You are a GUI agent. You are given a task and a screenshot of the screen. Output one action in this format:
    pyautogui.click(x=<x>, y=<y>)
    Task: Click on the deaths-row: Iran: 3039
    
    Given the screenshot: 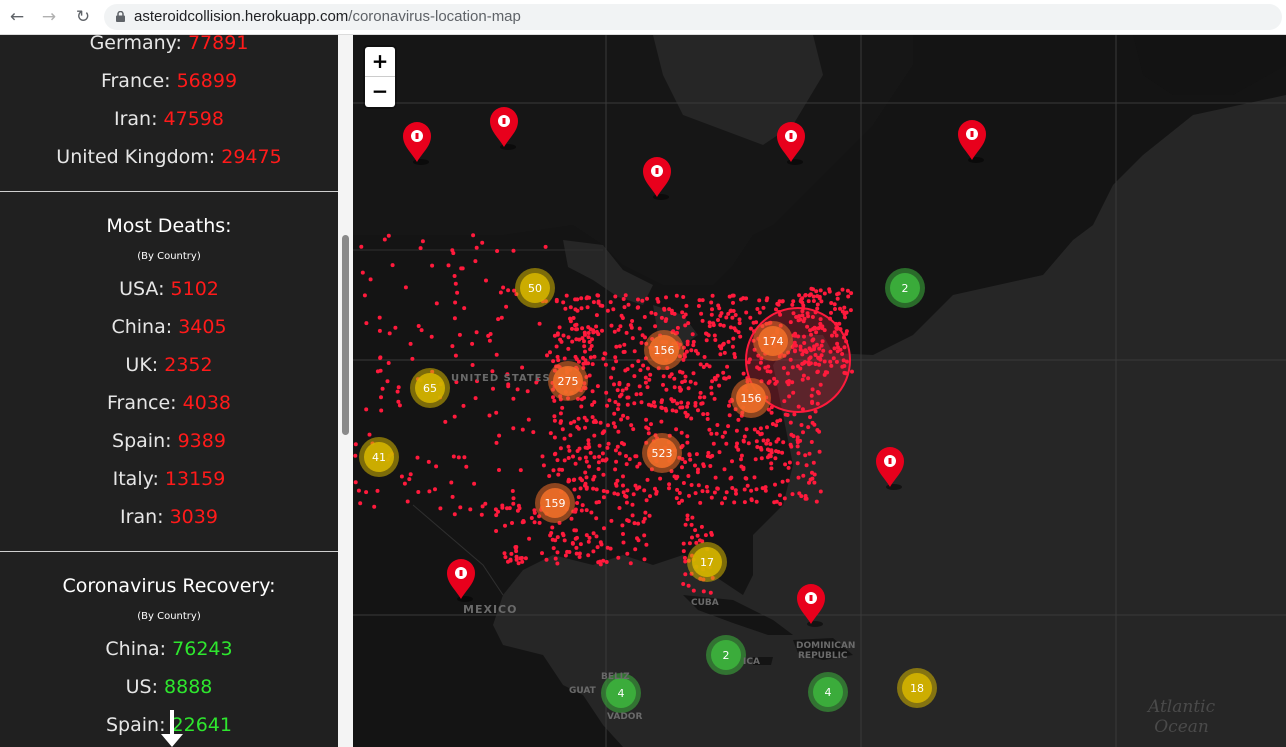 What is the action you would take?
    pyautogui.click(x=169, y=517)
    